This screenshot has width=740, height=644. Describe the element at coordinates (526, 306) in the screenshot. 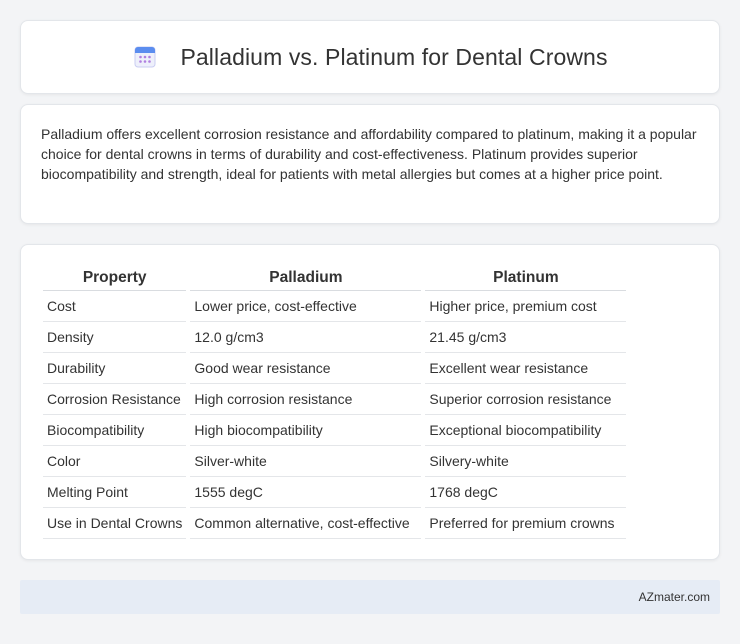

I see `table-cell: Higher price, premium cost` at that location.